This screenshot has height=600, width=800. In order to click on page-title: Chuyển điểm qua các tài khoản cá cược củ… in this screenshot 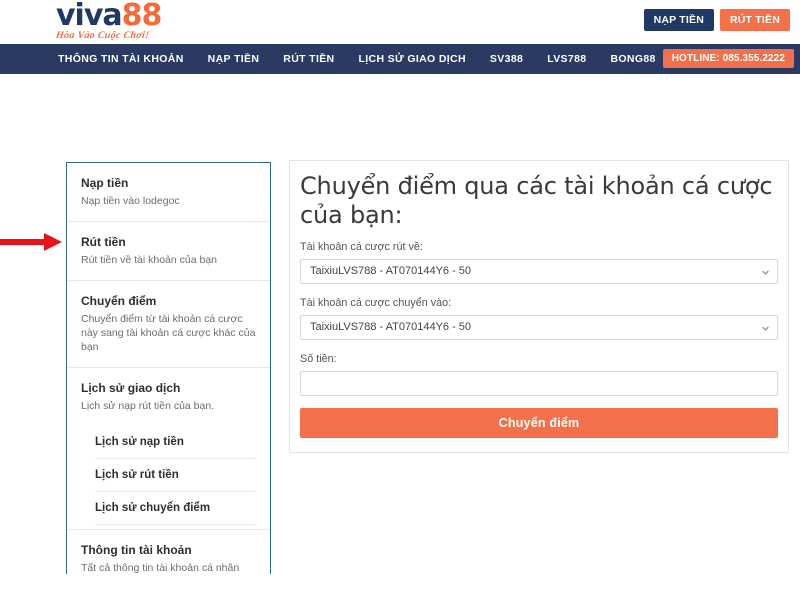, I will do `click(536, 200)`.